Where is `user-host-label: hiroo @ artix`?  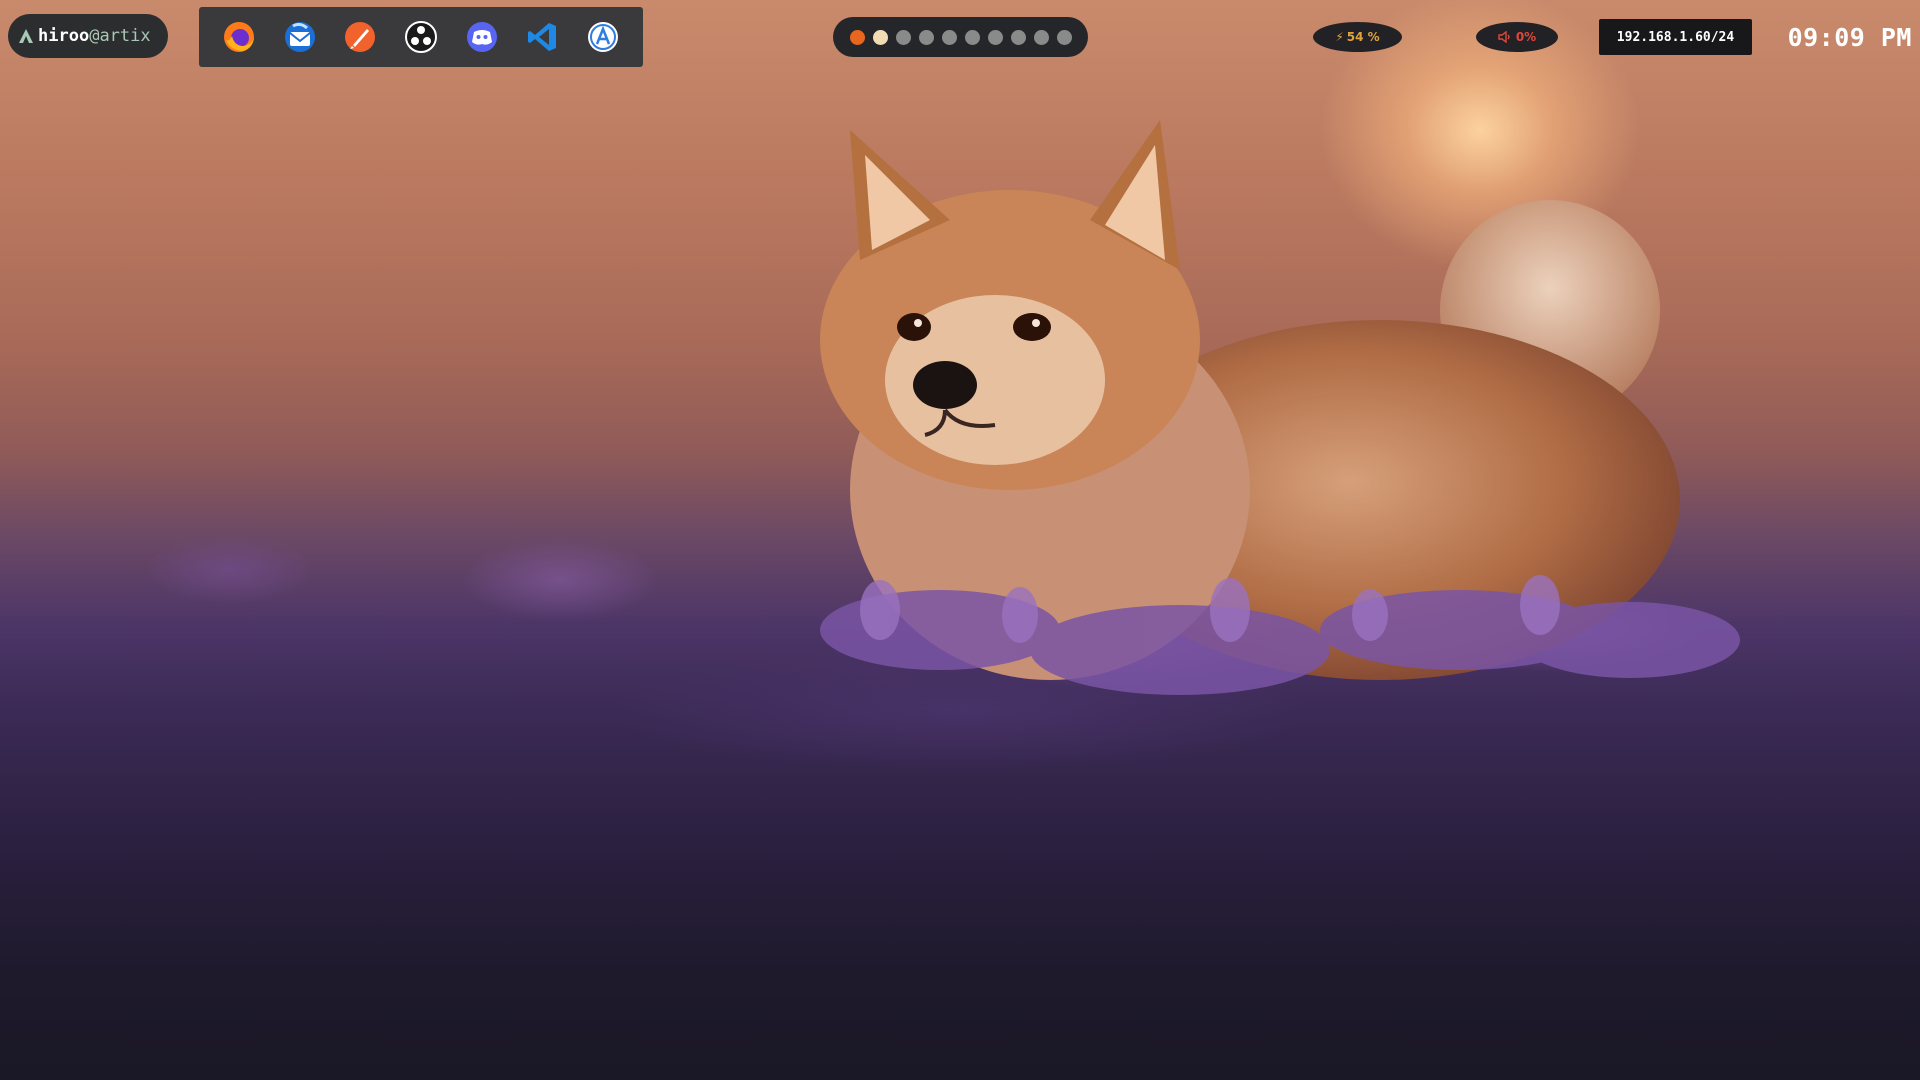 user-host-label: hiroo @ artix is located at coordinates (88, 36).